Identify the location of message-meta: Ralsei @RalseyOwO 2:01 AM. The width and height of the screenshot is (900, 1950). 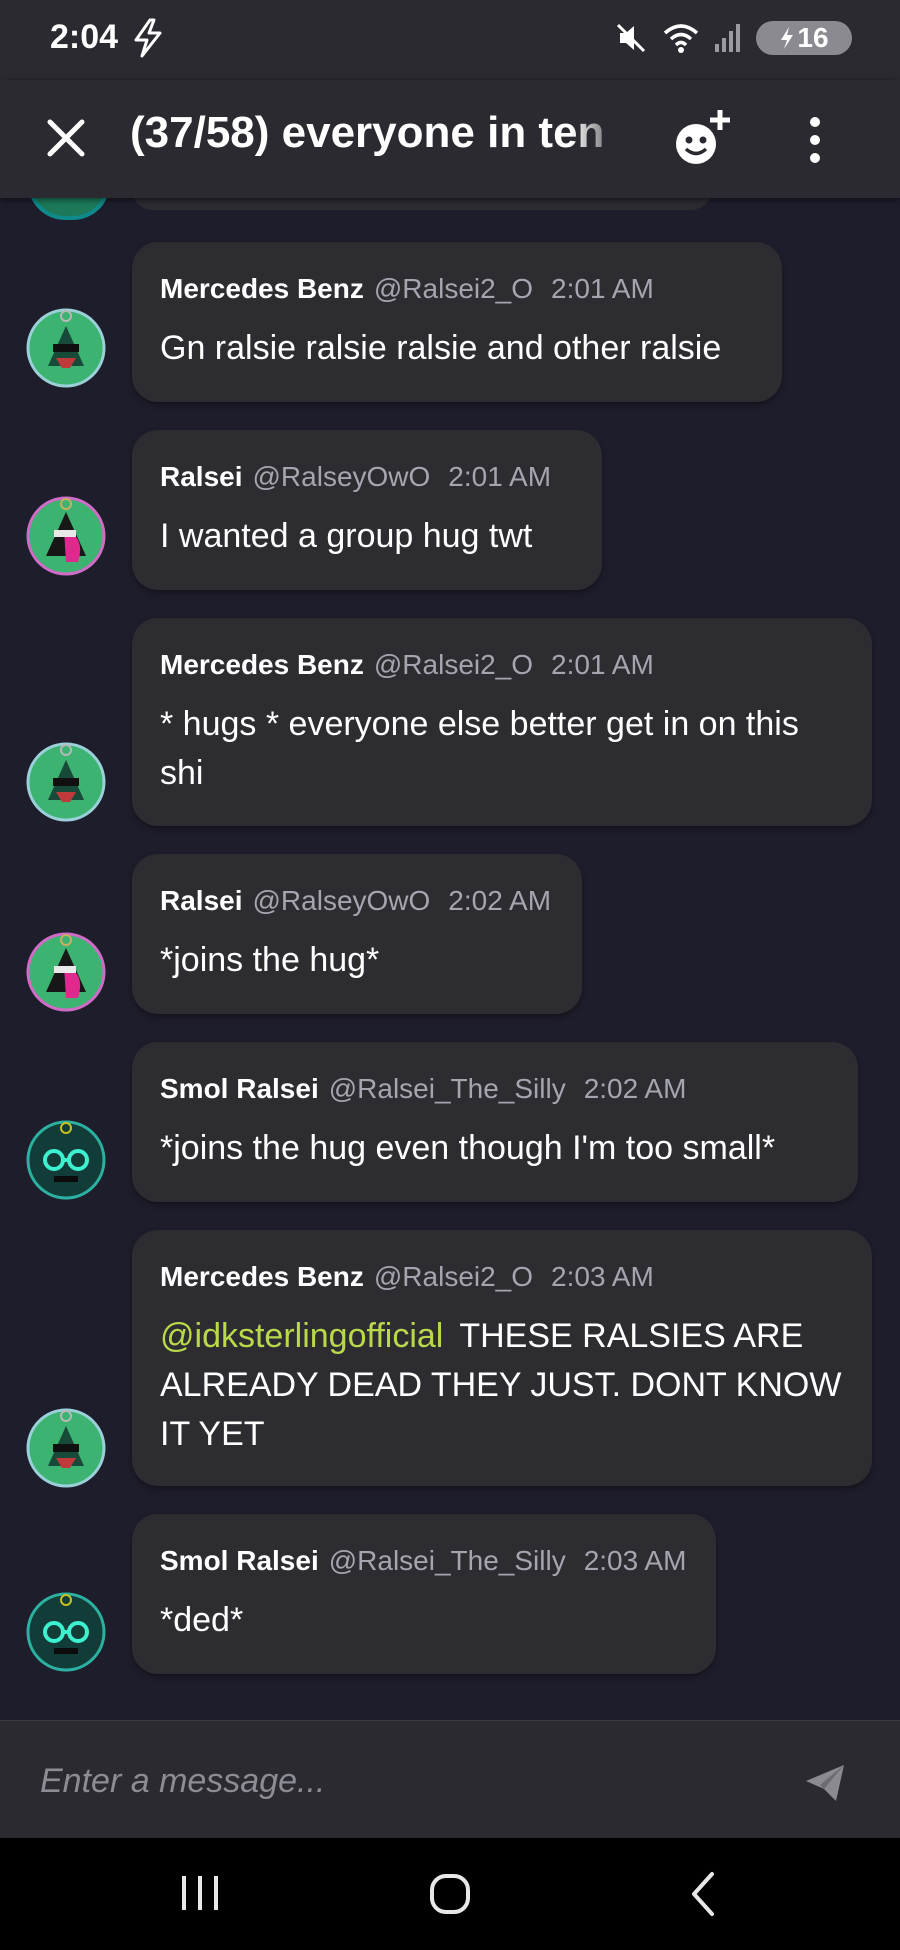
(367, 477).